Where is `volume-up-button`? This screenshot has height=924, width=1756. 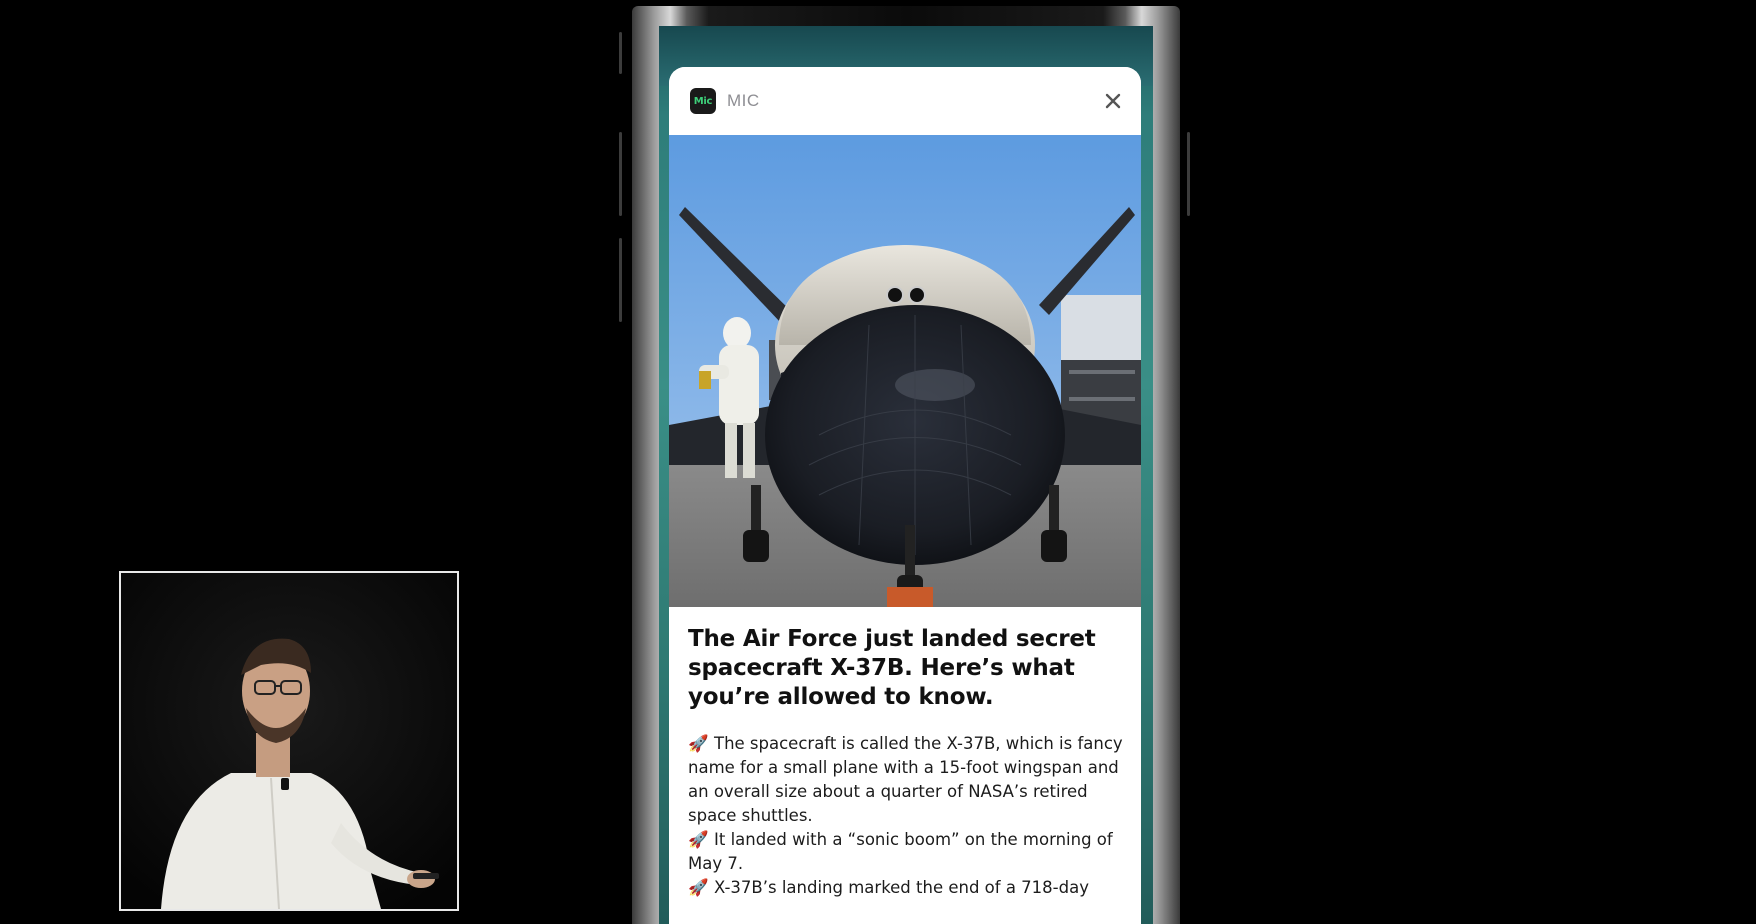
volume-up-button is located at coordinates (620, 174).